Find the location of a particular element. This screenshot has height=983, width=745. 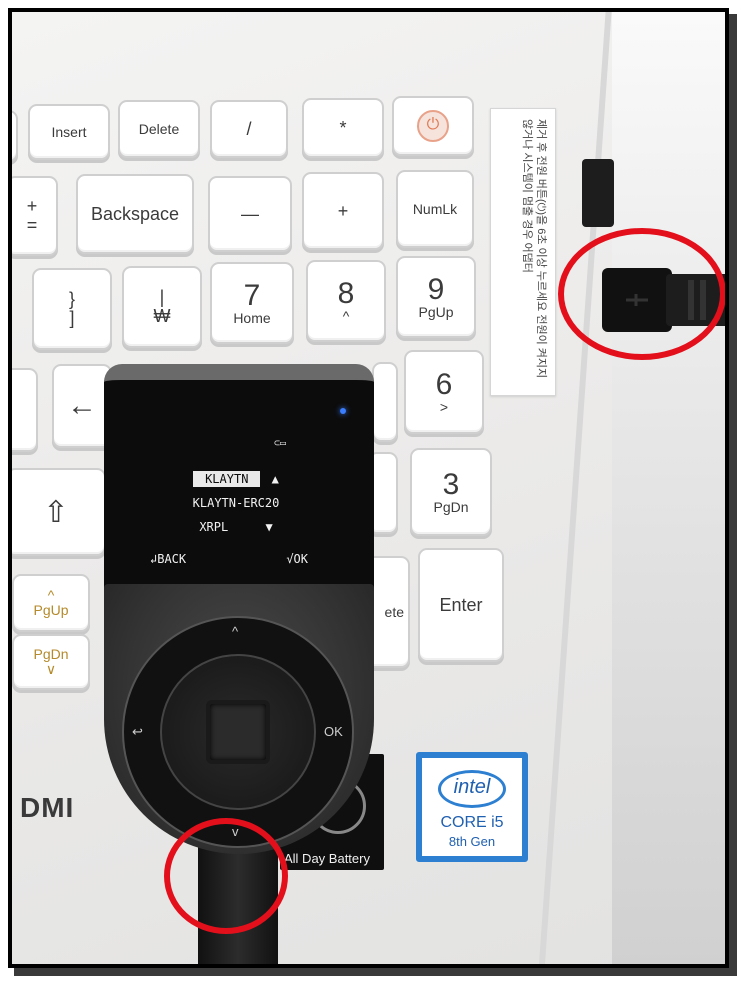

key-pipe-top: | is located at coordinates (162, 297).